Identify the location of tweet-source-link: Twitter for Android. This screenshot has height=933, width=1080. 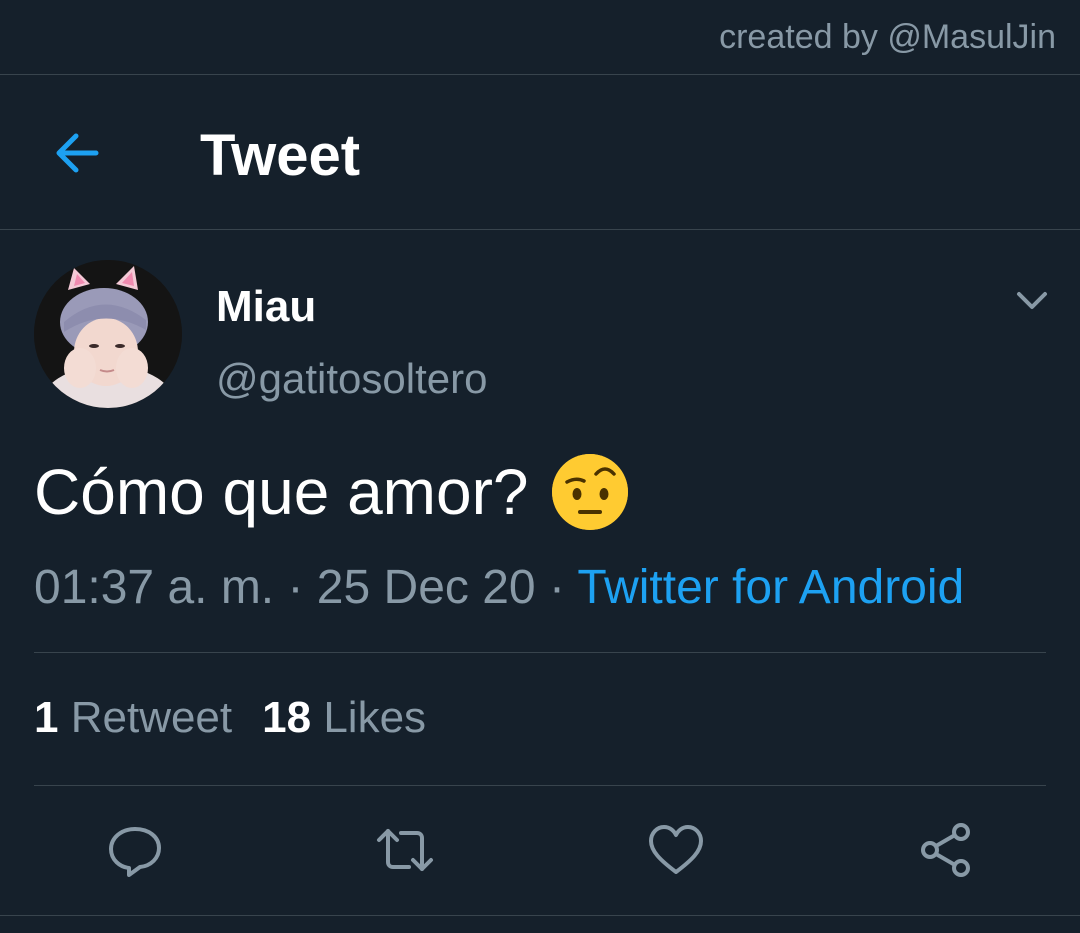
(770, 587).